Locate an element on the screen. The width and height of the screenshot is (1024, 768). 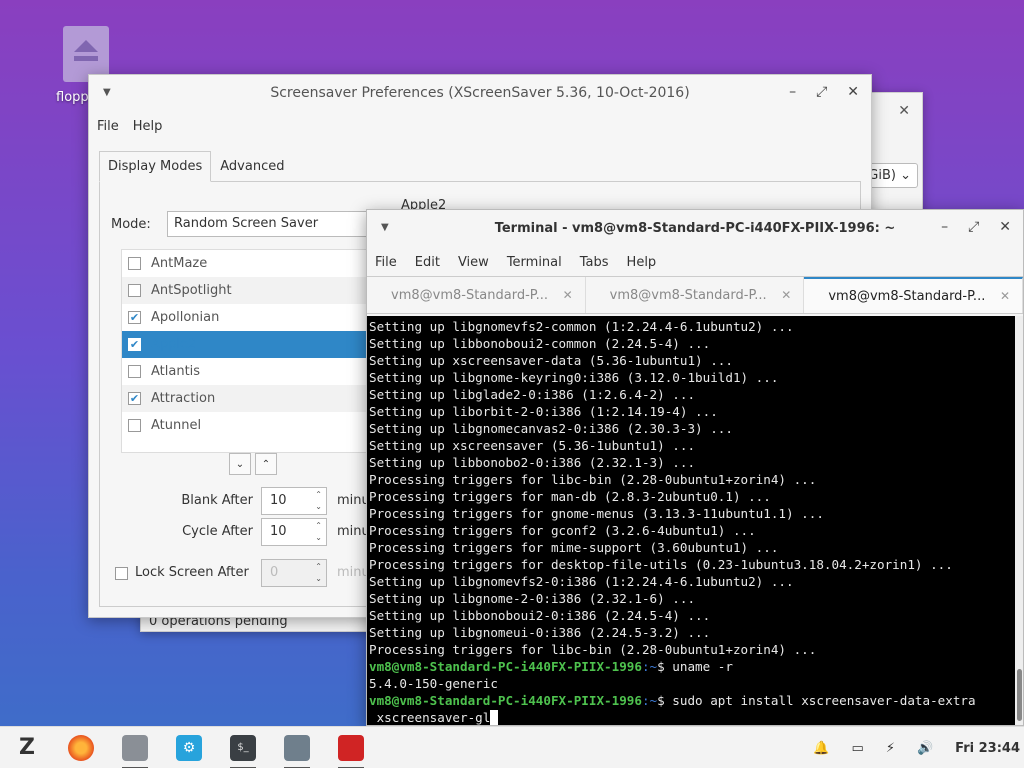
menu-view: View is located at coordinates (473, 262).